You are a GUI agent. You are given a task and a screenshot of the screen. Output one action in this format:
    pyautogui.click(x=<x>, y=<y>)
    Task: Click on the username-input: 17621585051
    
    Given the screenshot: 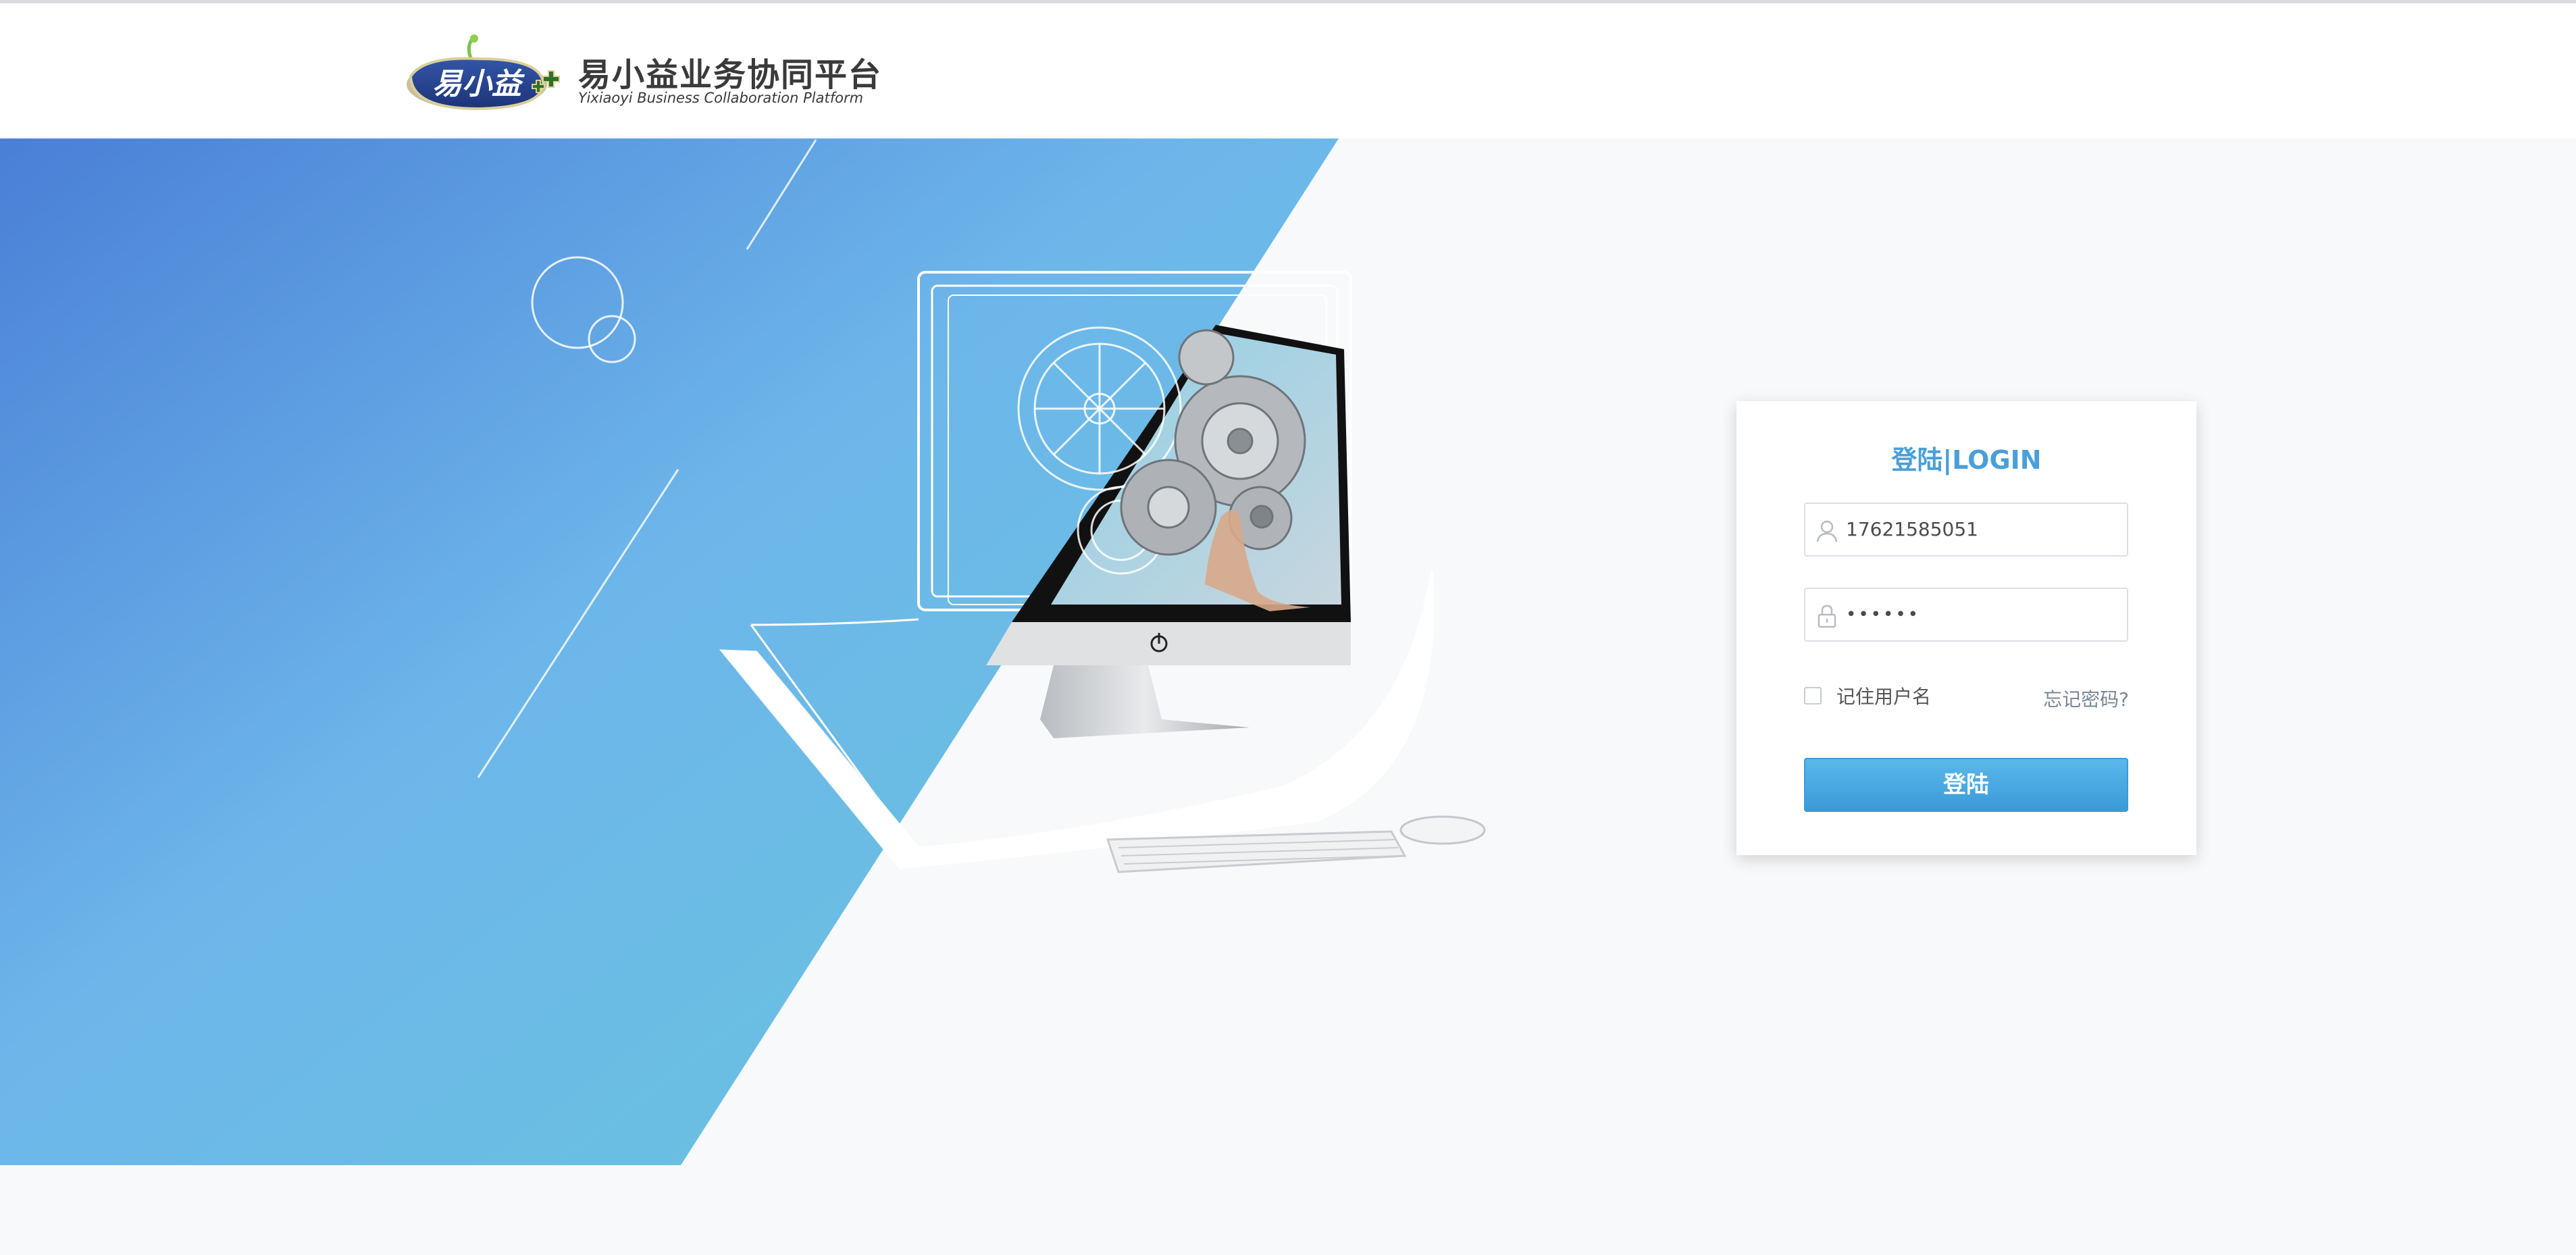 What is the action you would take?
    pyautogui.click(x=1966, y=530)
    